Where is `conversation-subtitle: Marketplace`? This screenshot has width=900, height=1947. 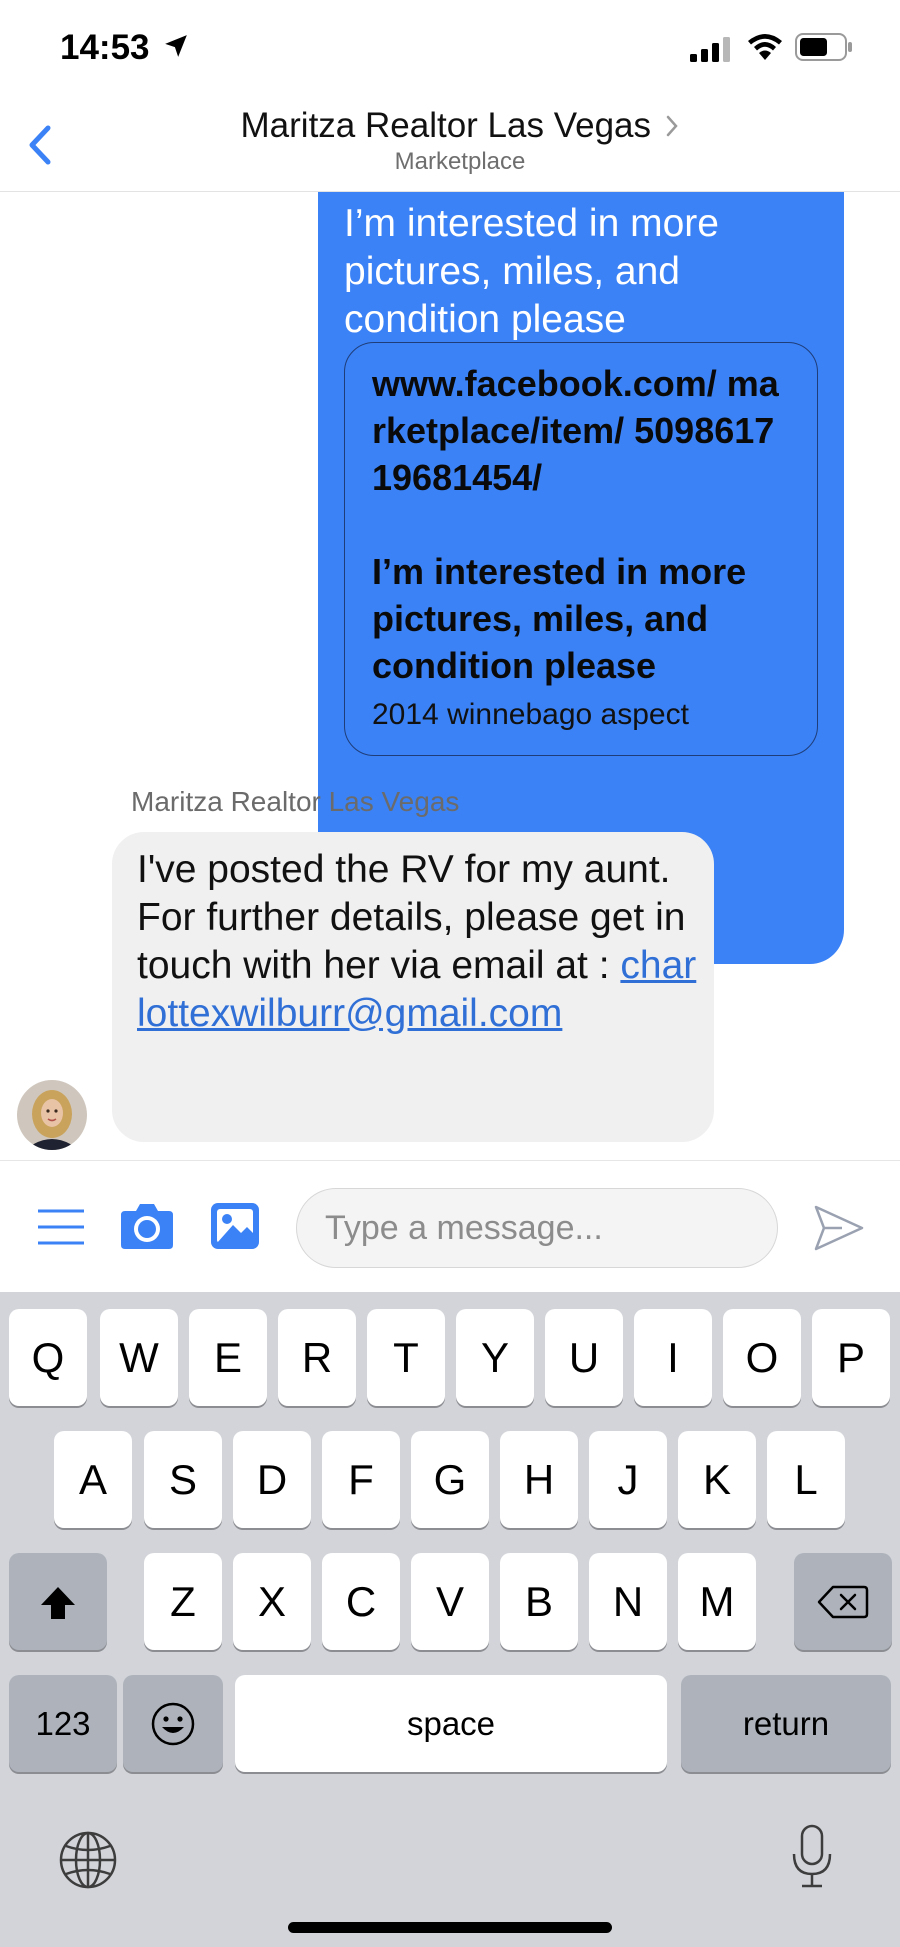 conversation-subtitle: Marketplace is located at coordinates (460, 161).